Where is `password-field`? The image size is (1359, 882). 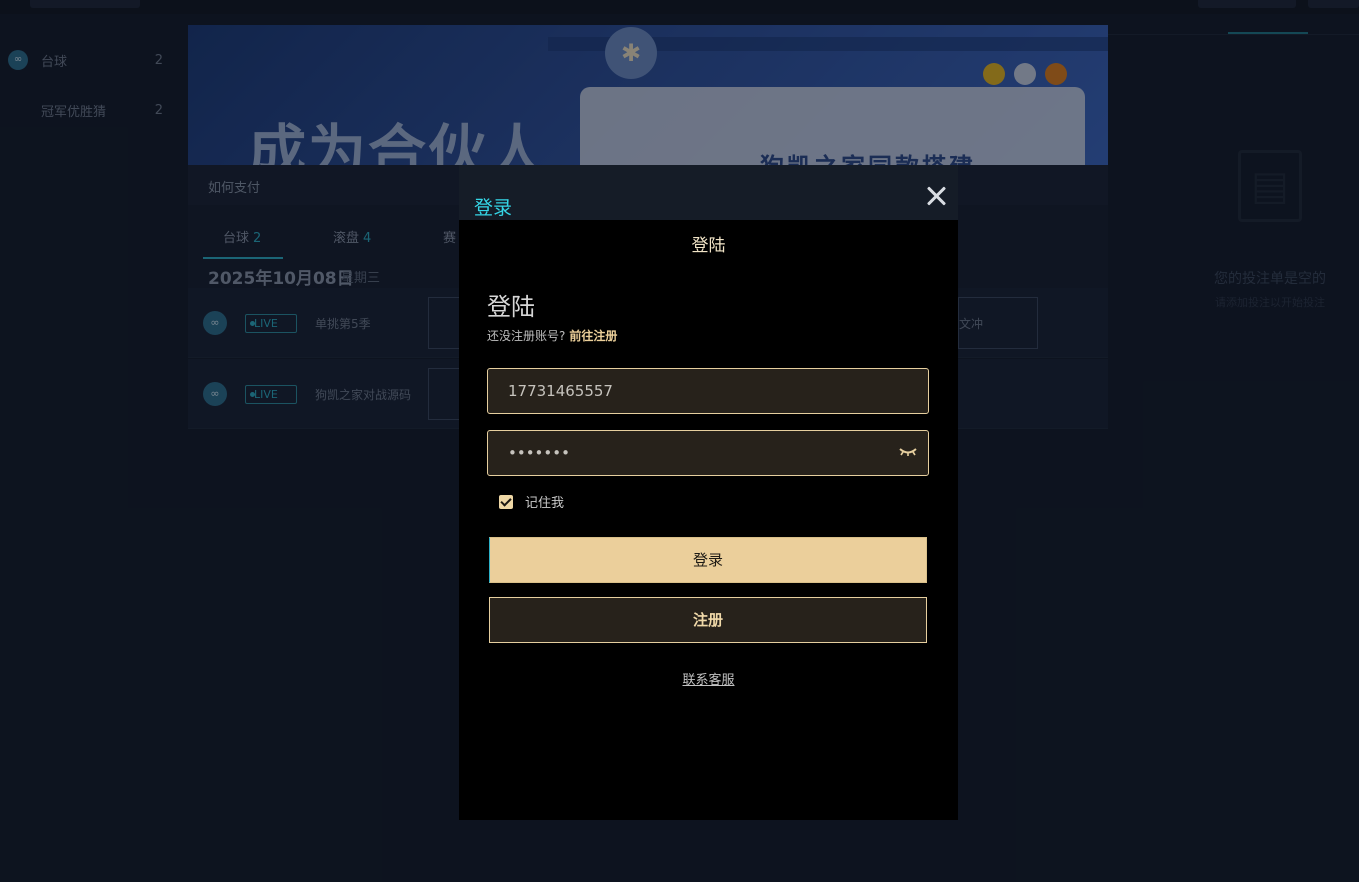 password-field is located at coordinates (708, 453).